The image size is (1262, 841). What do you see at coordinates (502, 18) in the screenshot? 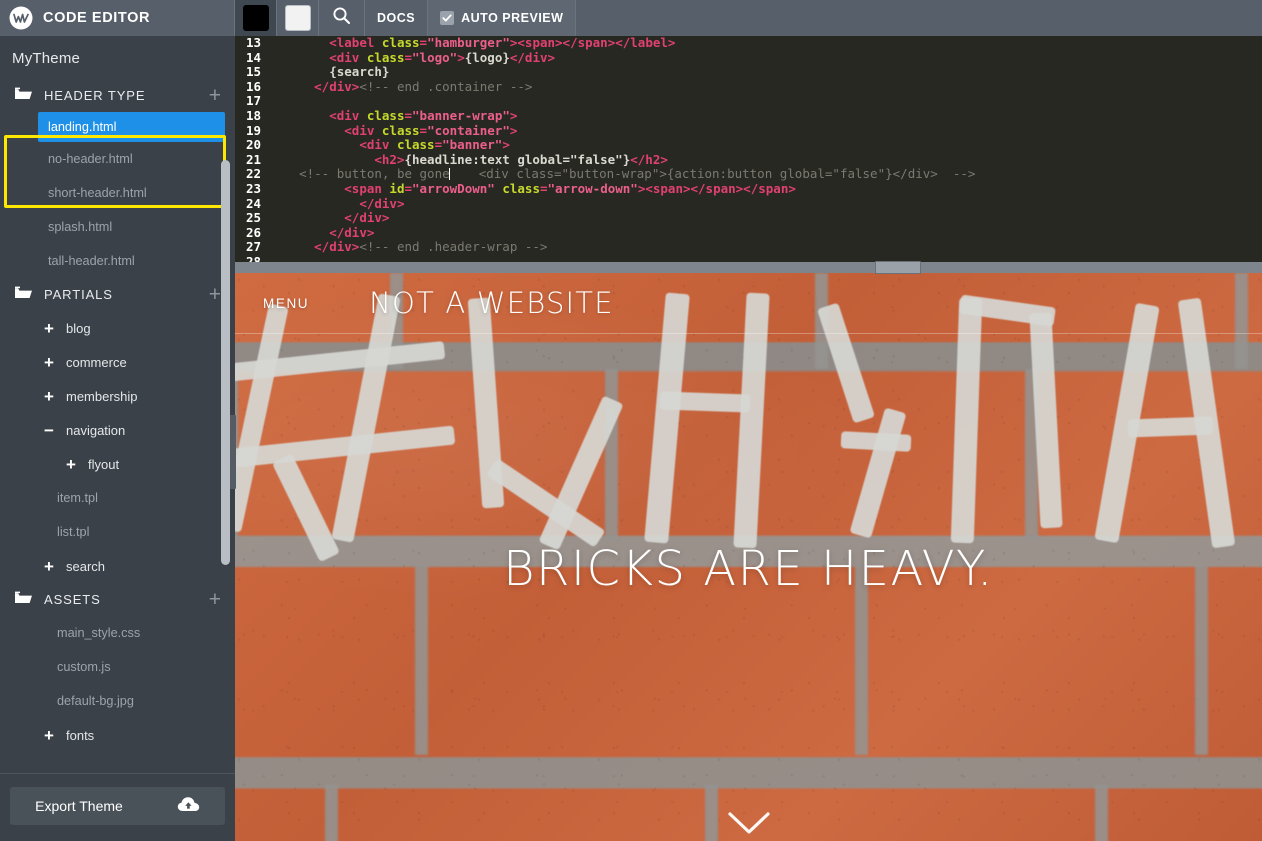
I see `auto-preview-toggle: AUTO PREVIEW` at bounding box center [502, 18].